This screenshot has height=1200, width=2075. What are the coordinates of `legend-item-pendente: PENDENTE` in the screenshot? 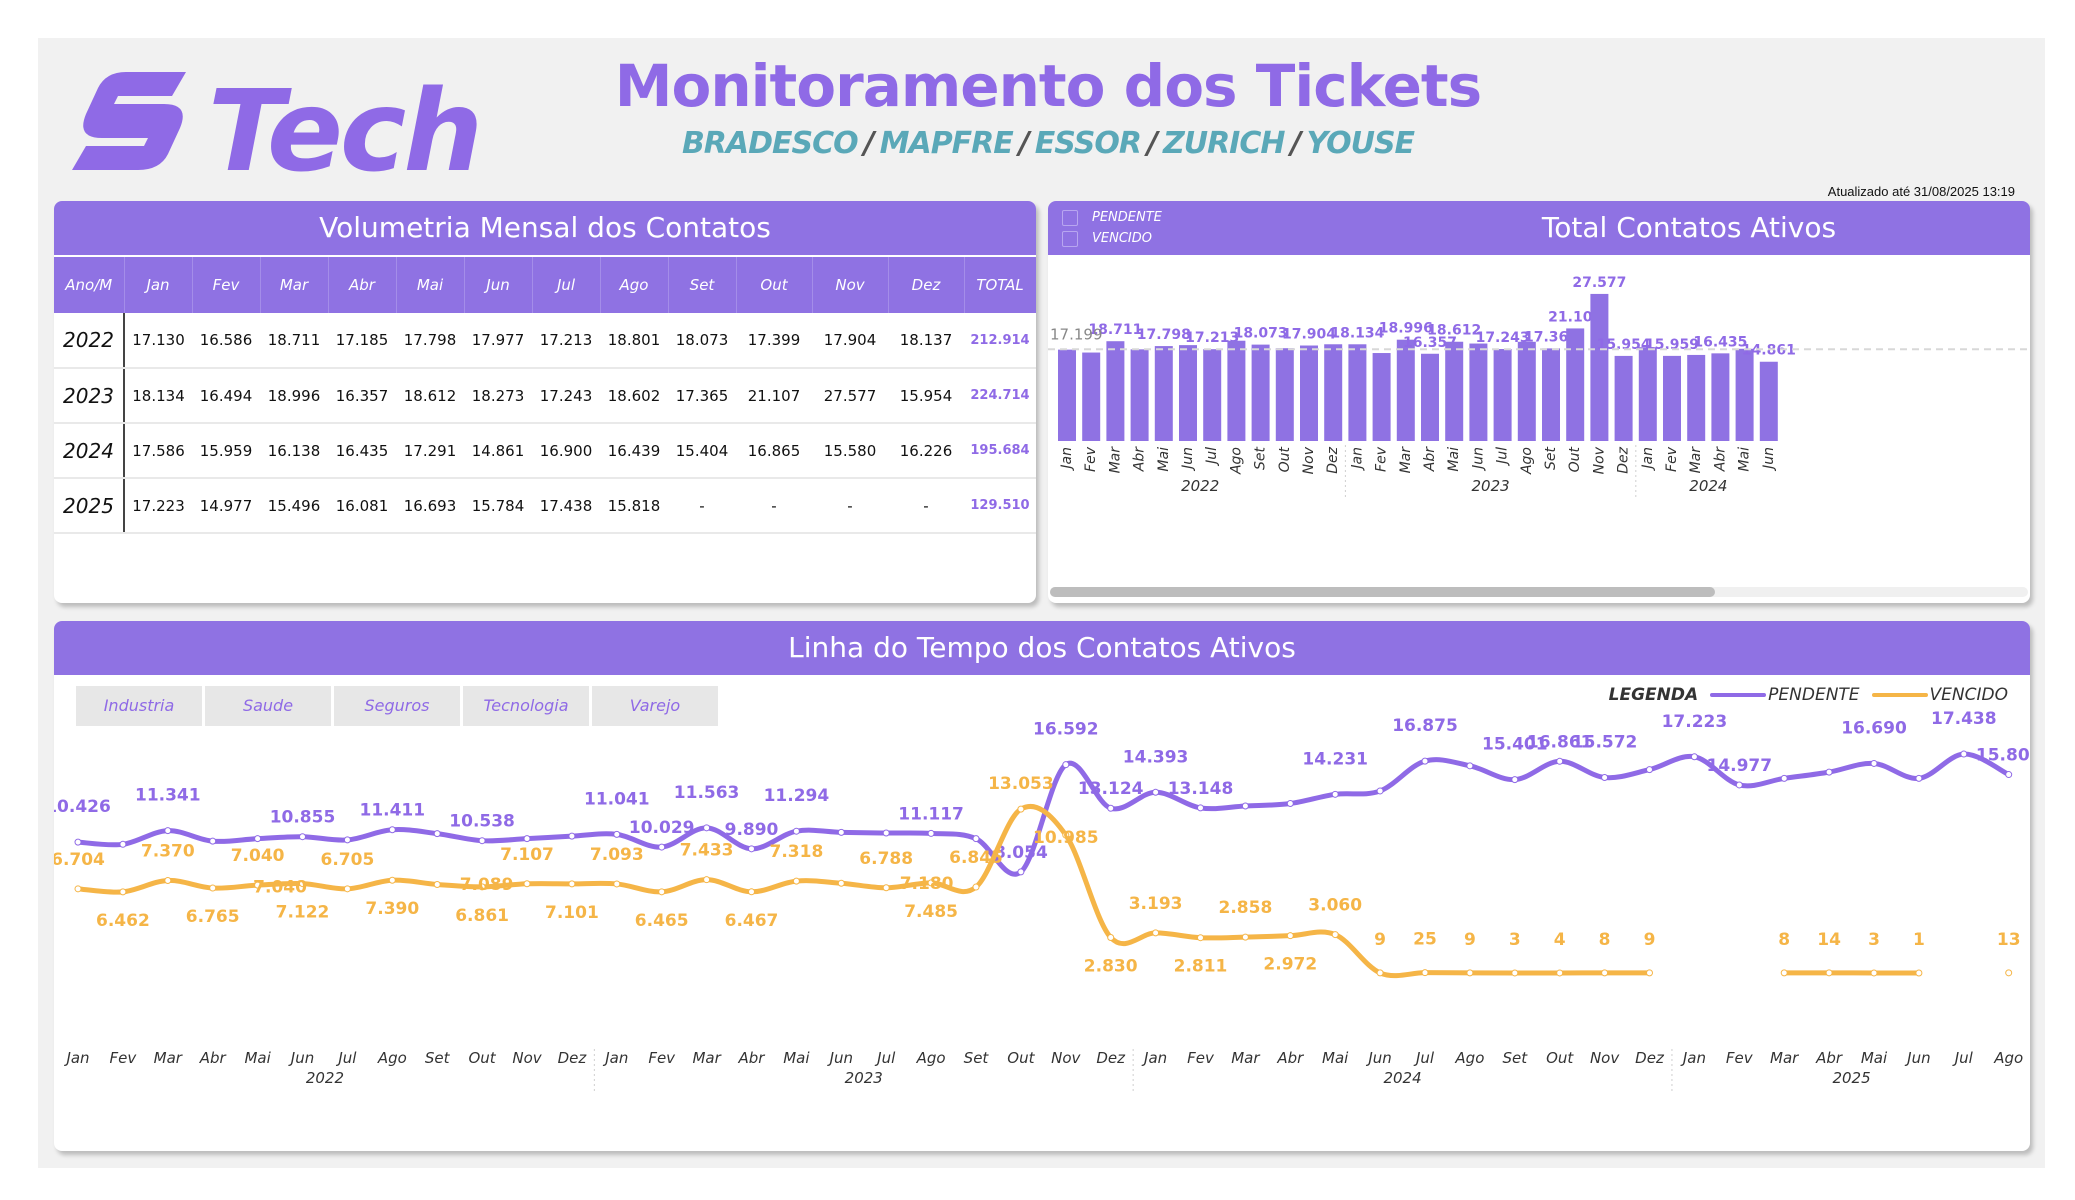 It's located at (1112, 217).